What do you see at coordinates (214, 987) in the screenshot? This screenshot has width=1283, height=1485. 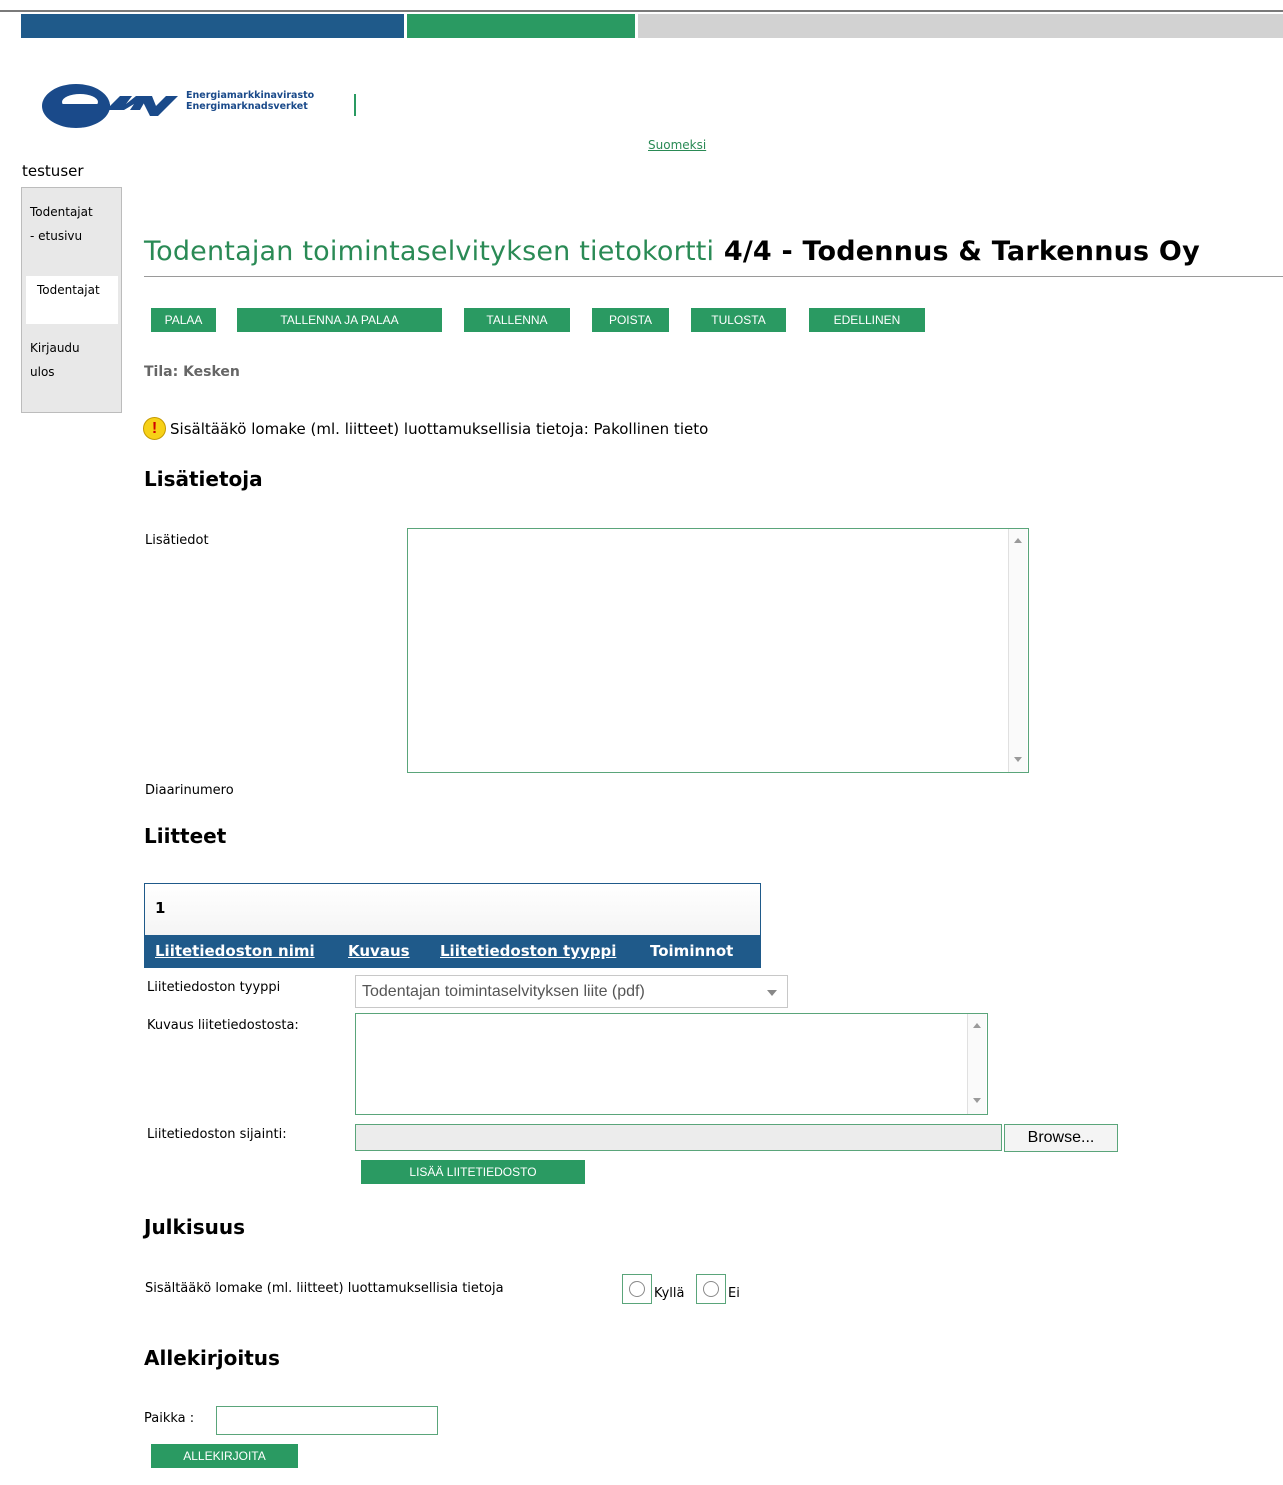 I see `liitetiedoston-tyyppi-label: Liitetiedoston tyyppi` at bounding box center [214, 987].